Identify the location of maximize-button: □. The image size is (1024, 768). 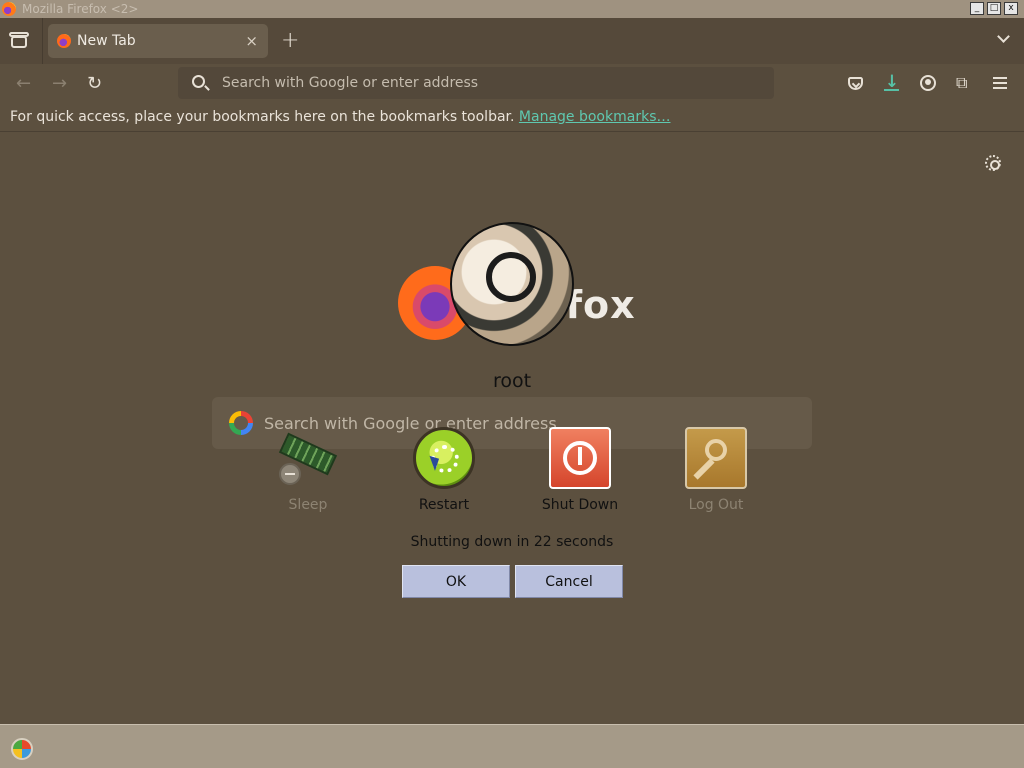
(994, 8).